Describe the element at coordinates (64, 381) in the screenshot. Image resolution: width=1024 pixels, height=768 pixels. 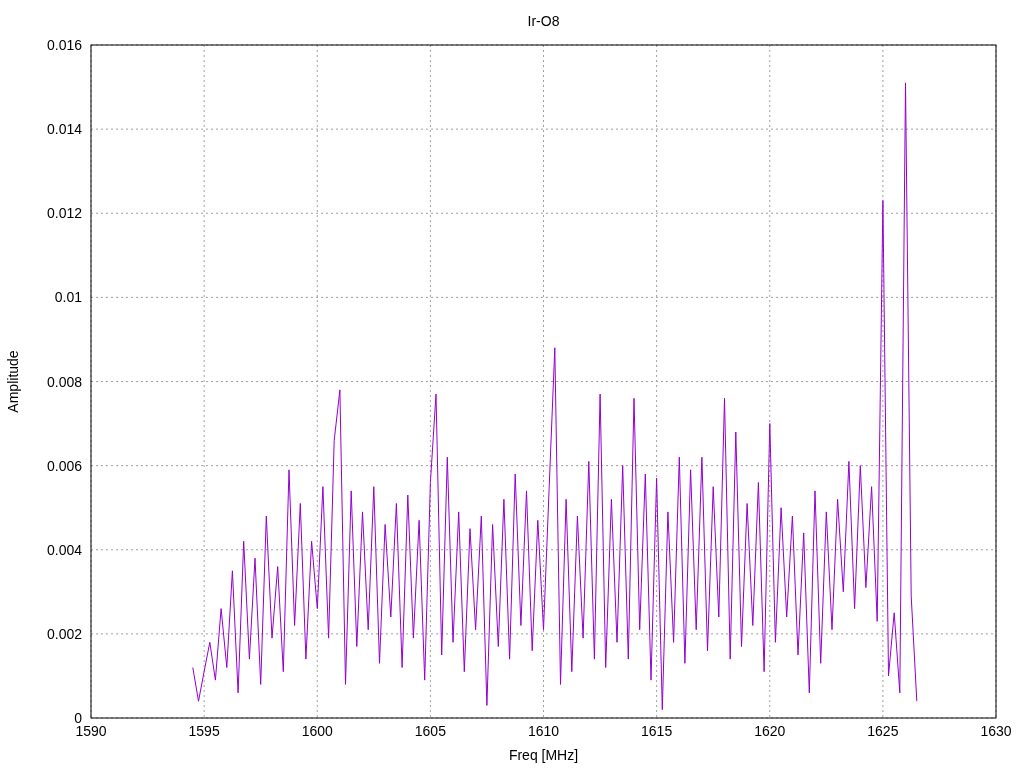
I see `tick-label: 0.008` at that location.